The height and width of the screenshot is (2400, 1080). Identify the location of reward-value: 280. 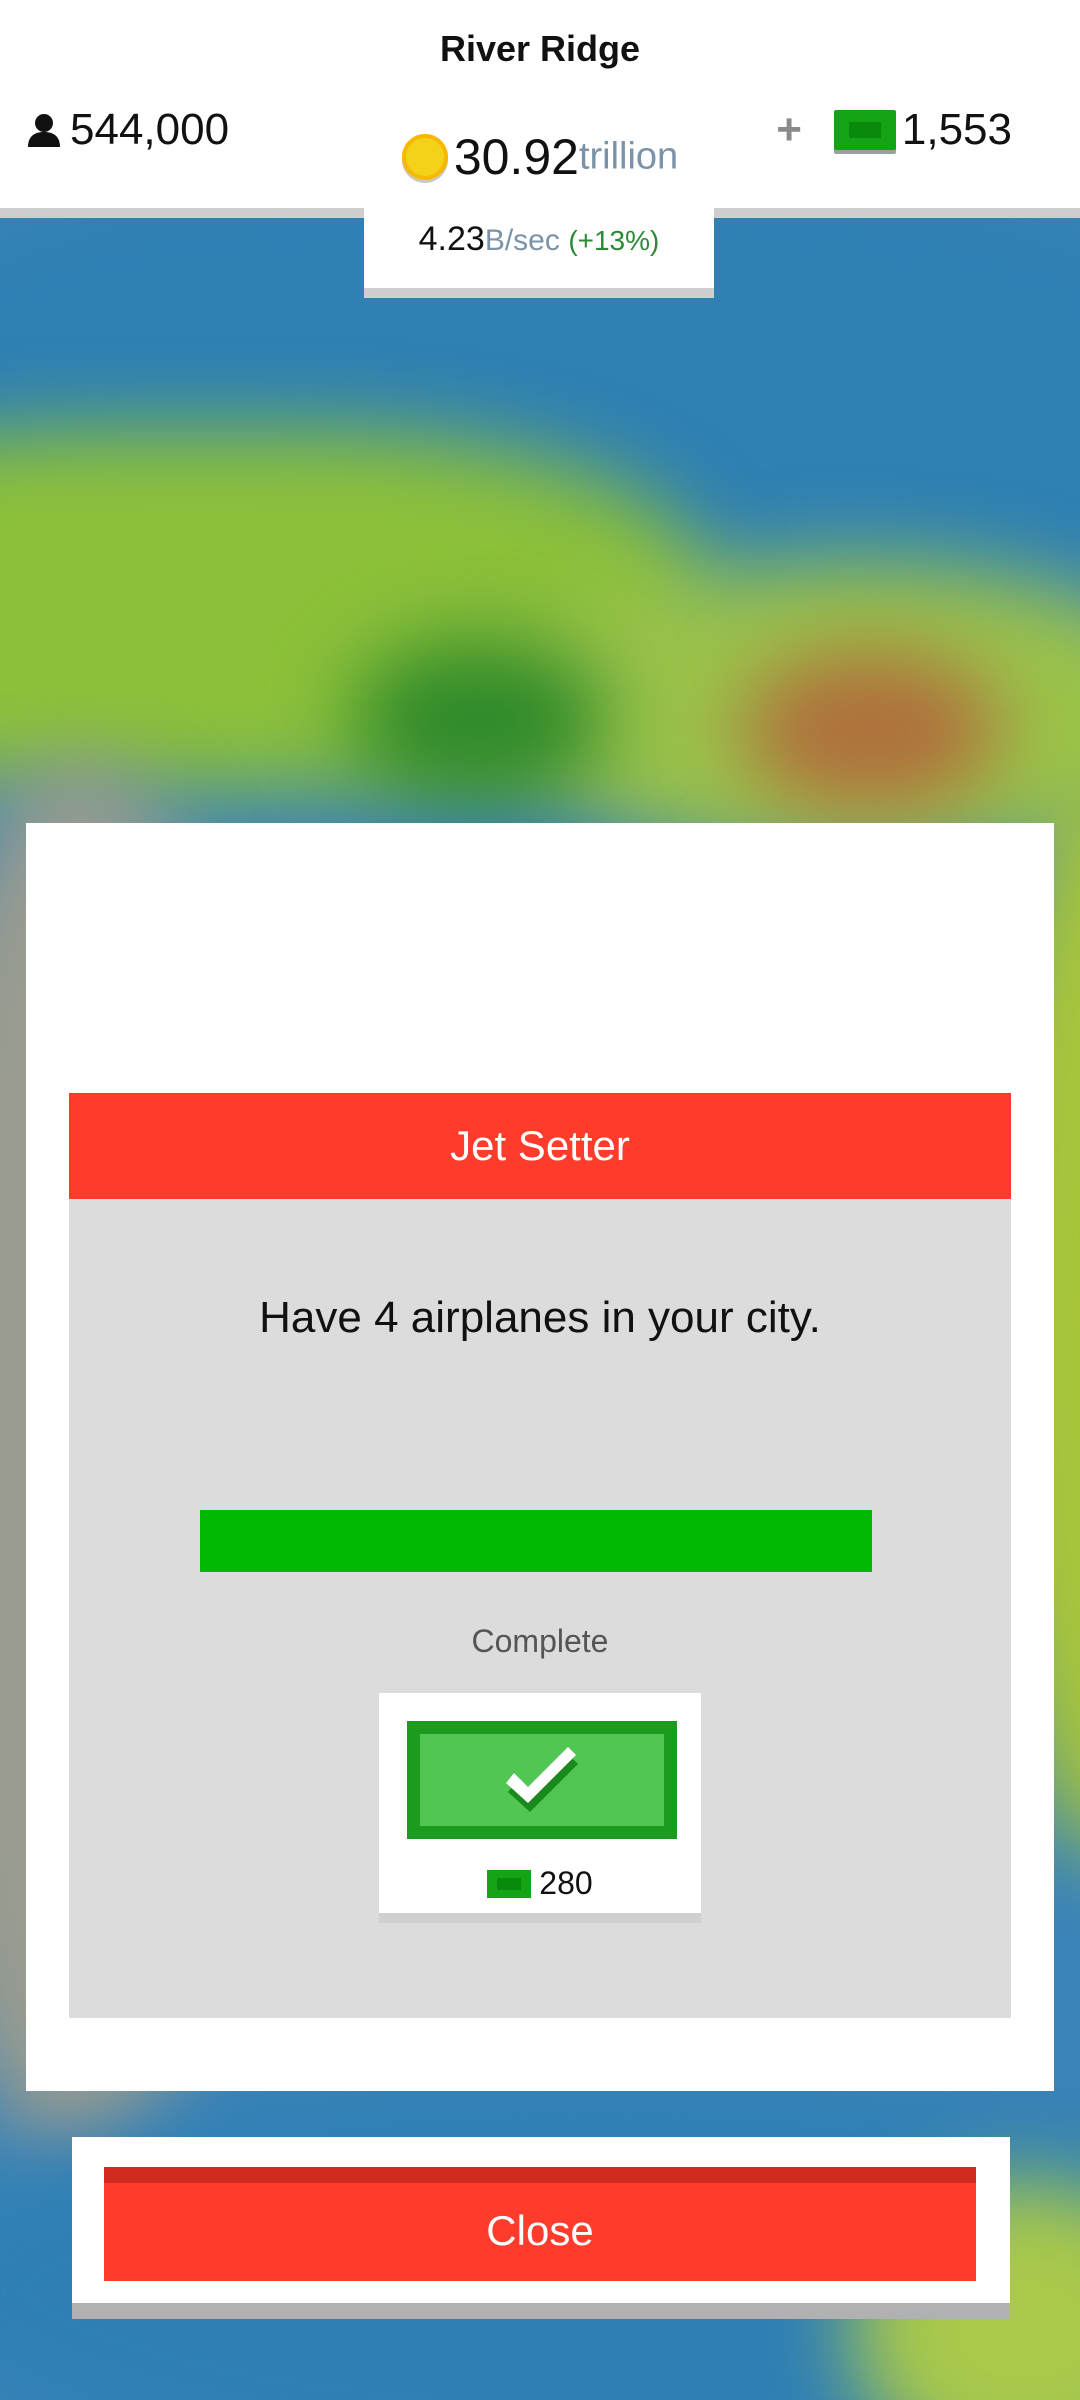
(566, 1883).